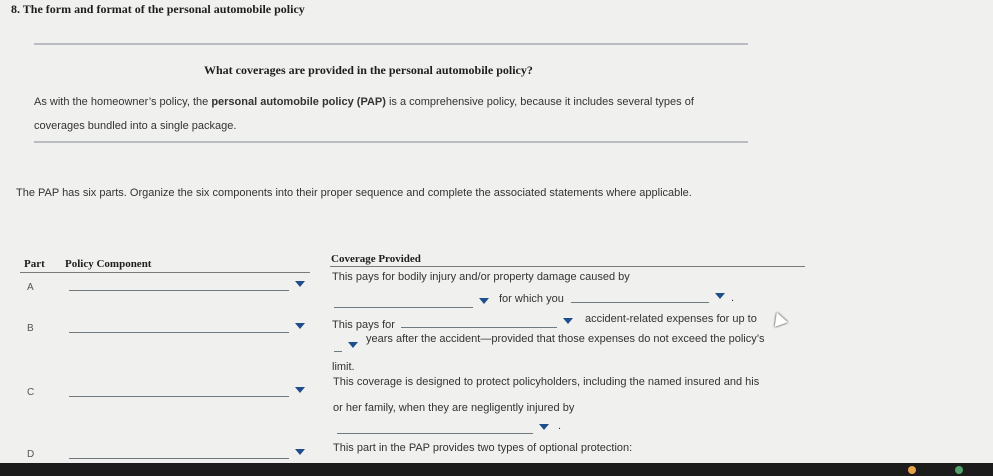 Image resolution: width=993 pixels, height=476 pixels. Describe the element at coordinates (31, 454) in the screenshot. I see `part-label-d: D` at that location.